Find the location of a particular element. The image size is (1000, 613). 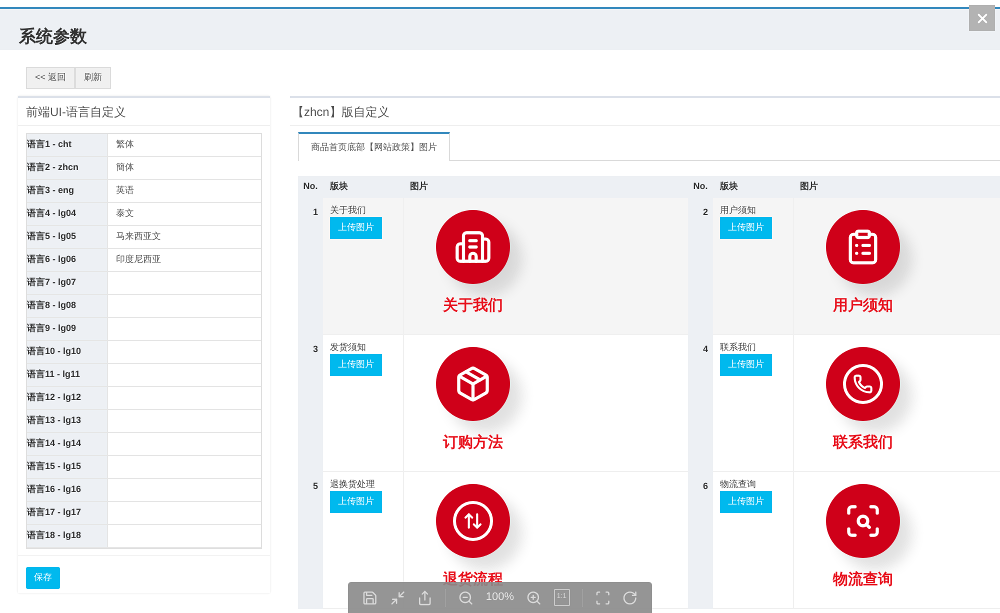

toolbar-button: 刷新 is located at coordinates (93, 78).